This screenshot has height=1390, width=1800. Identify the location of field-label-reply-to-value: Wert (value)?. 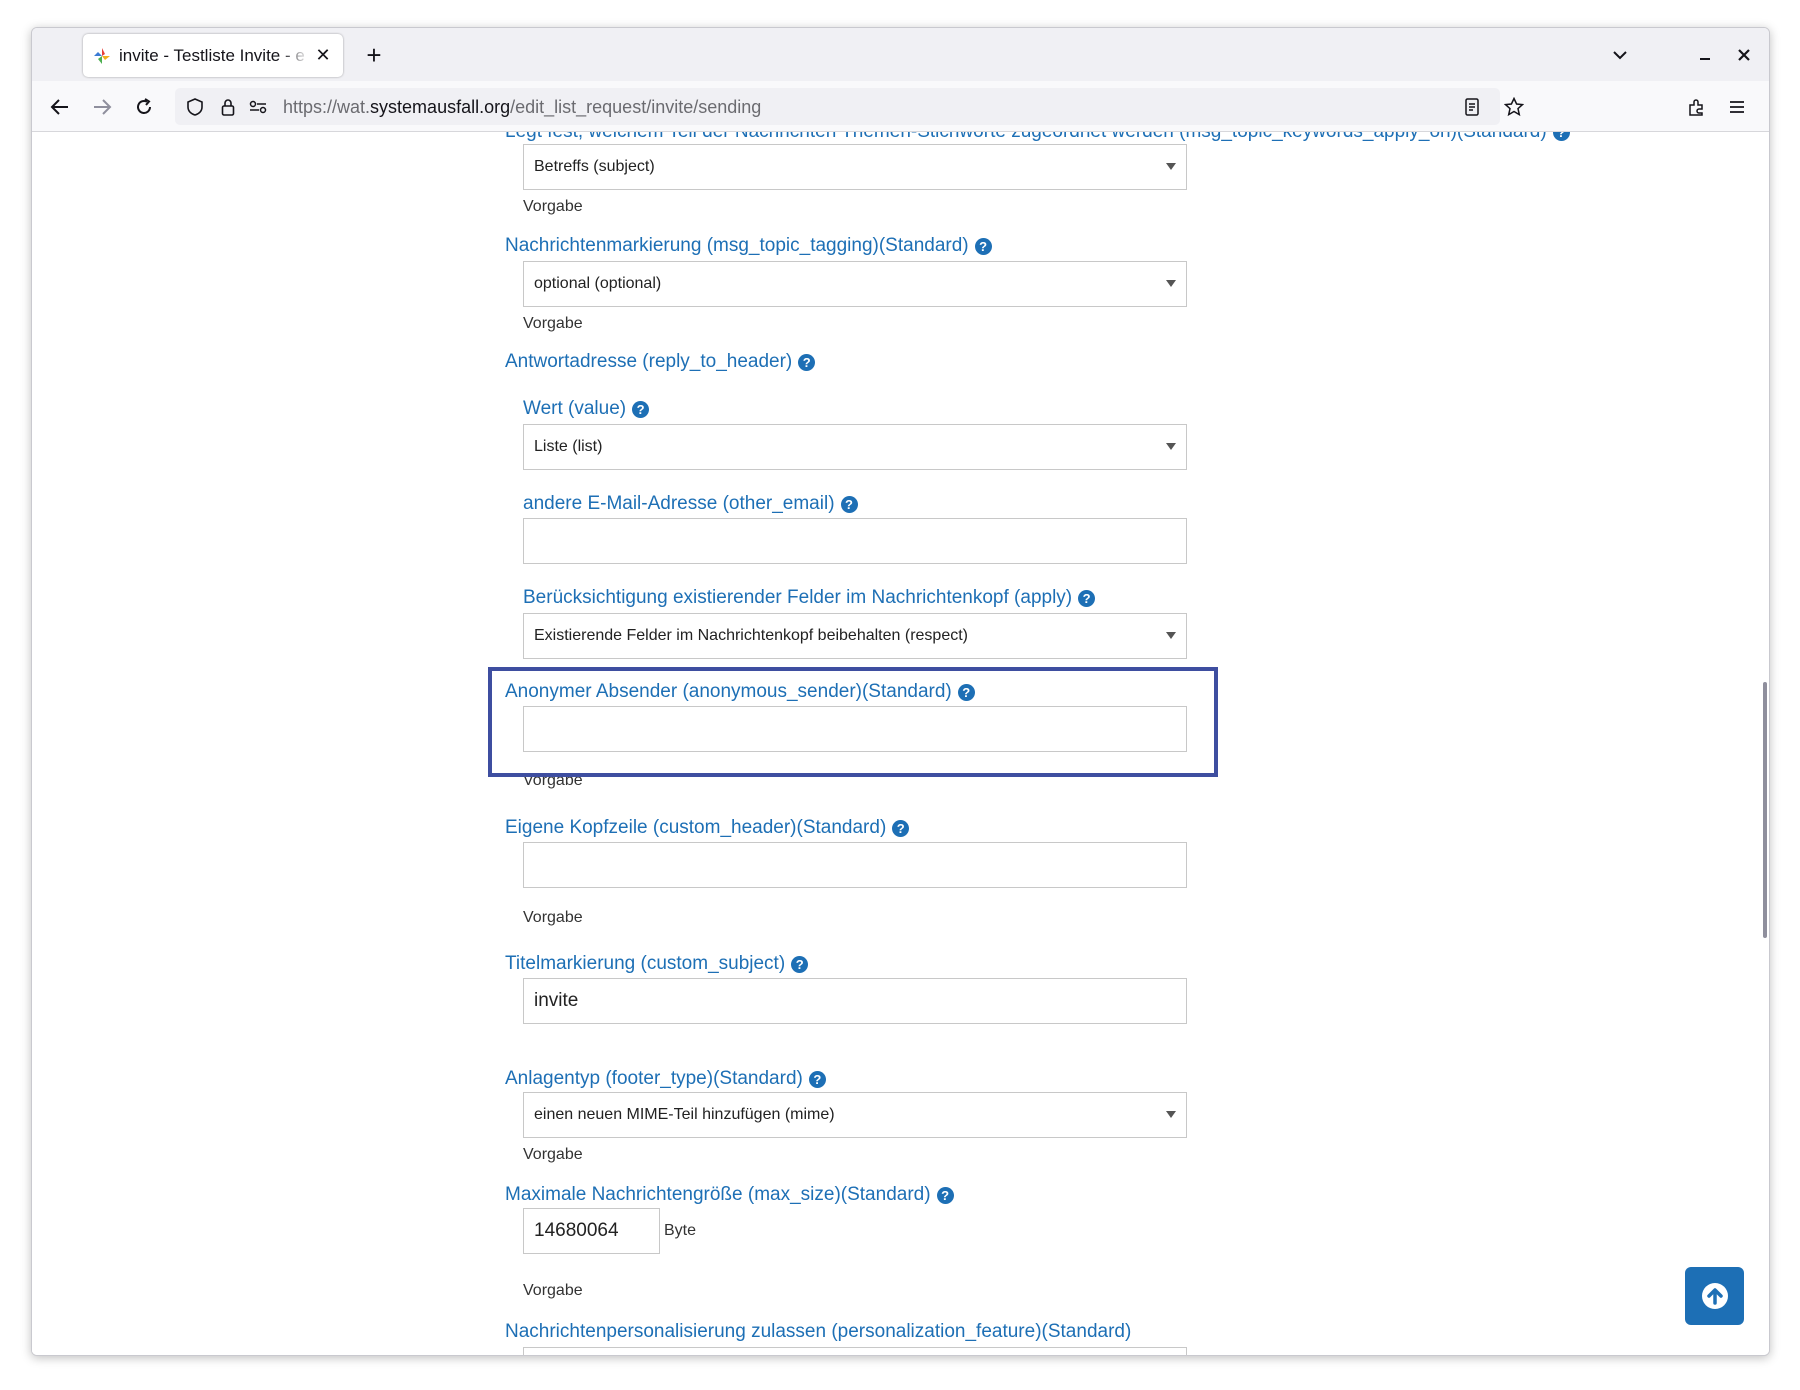
(586, 409).